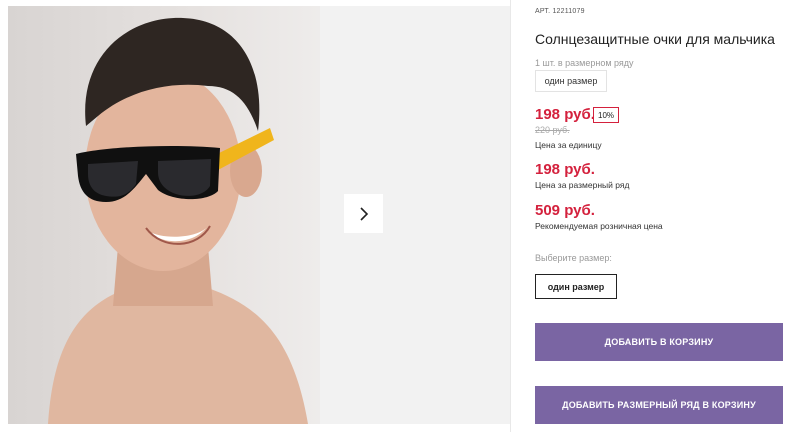  I want to click on product-title: Солнцезащитные очки для мальчика, so click(655, 39).